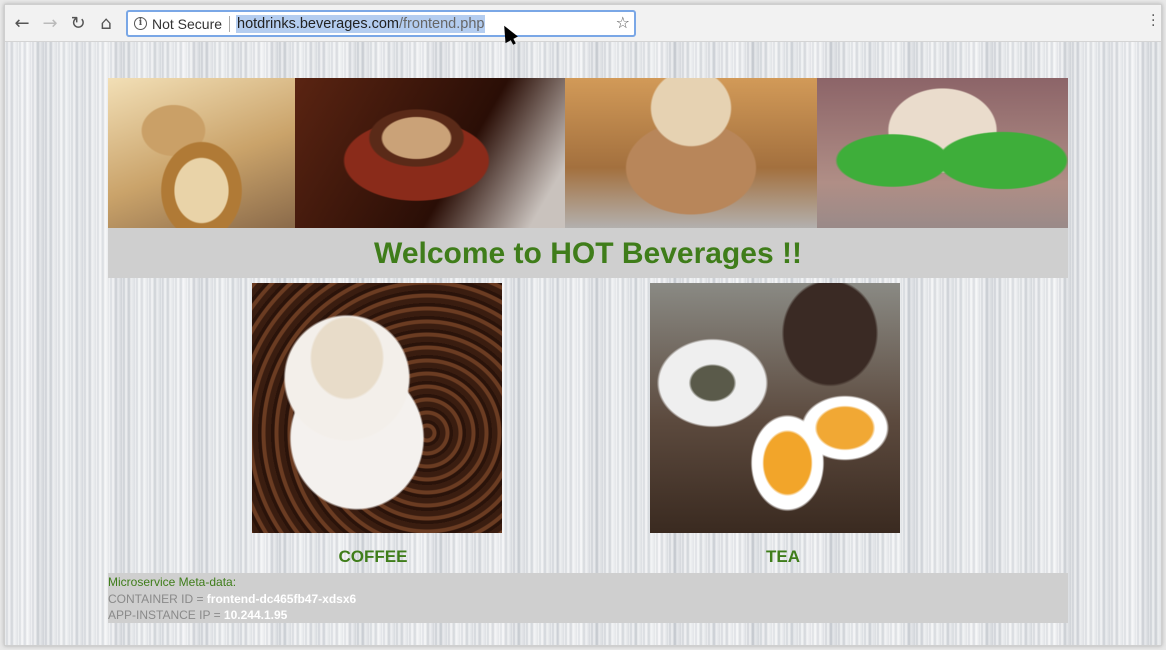  I want to click on tea-image, so click(775, 408).